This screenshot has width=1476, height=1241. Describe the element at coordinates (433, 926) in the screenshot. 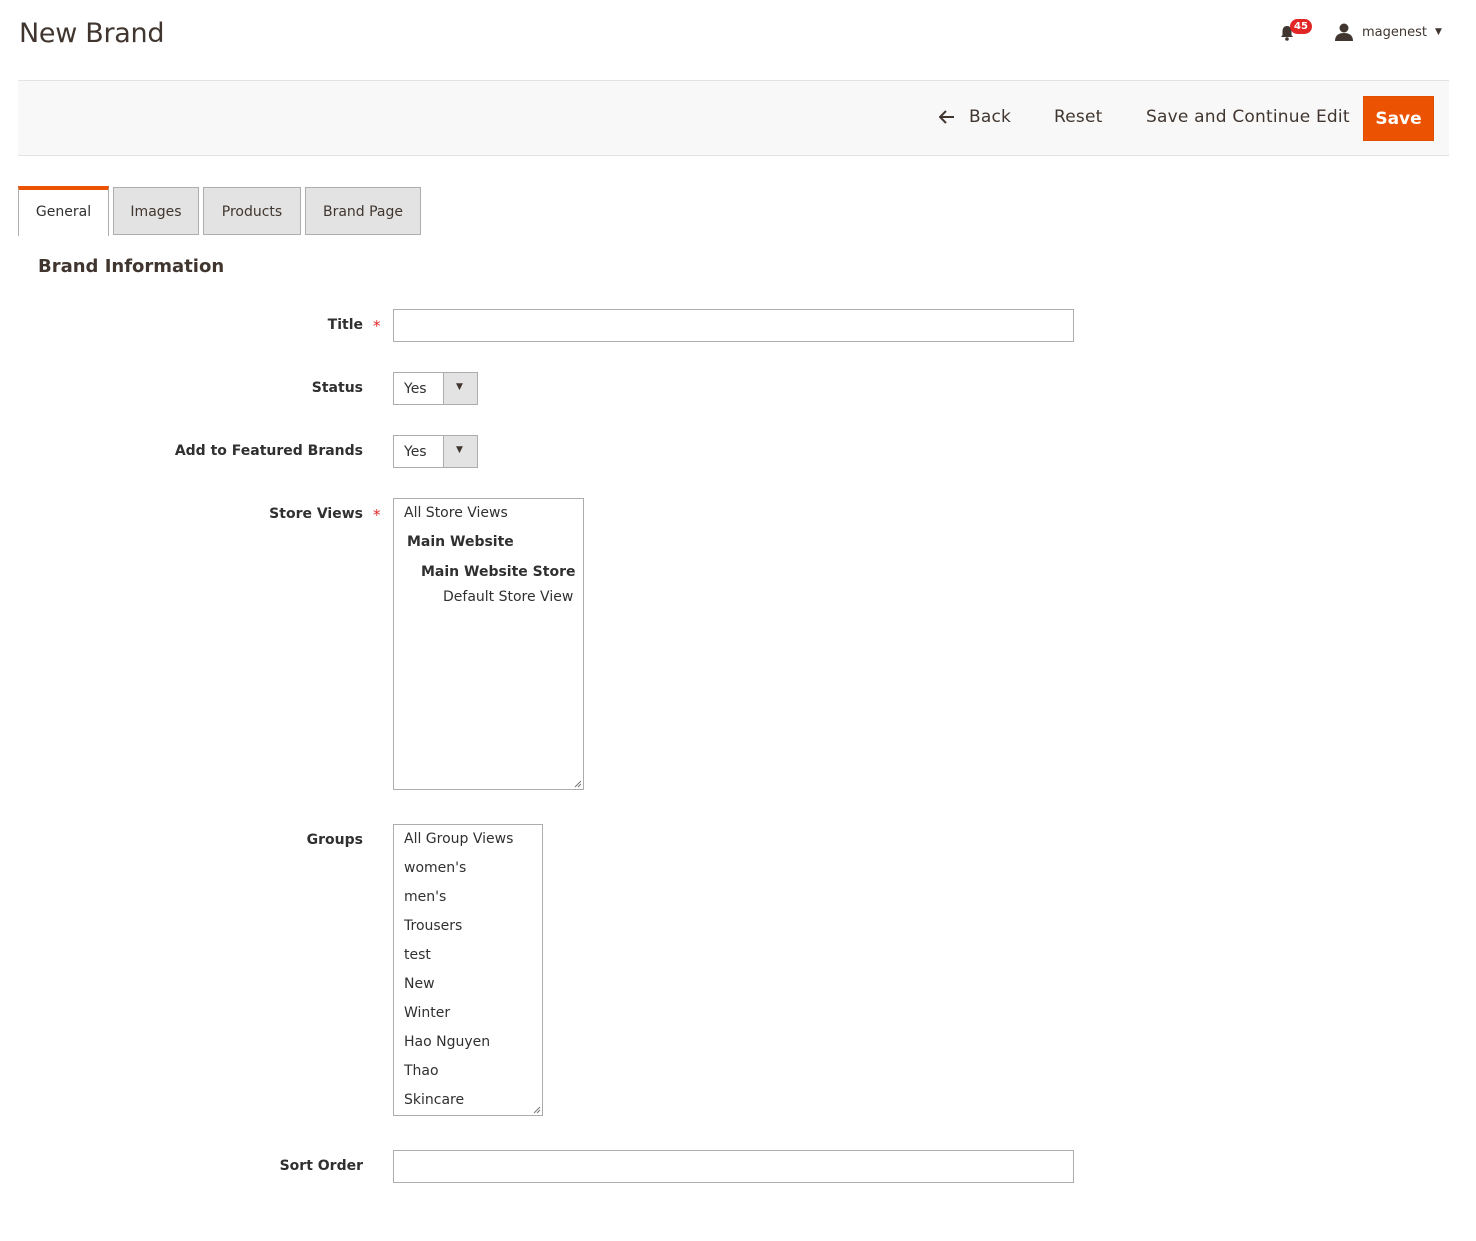

I see `group-option: Trousers` at that location.